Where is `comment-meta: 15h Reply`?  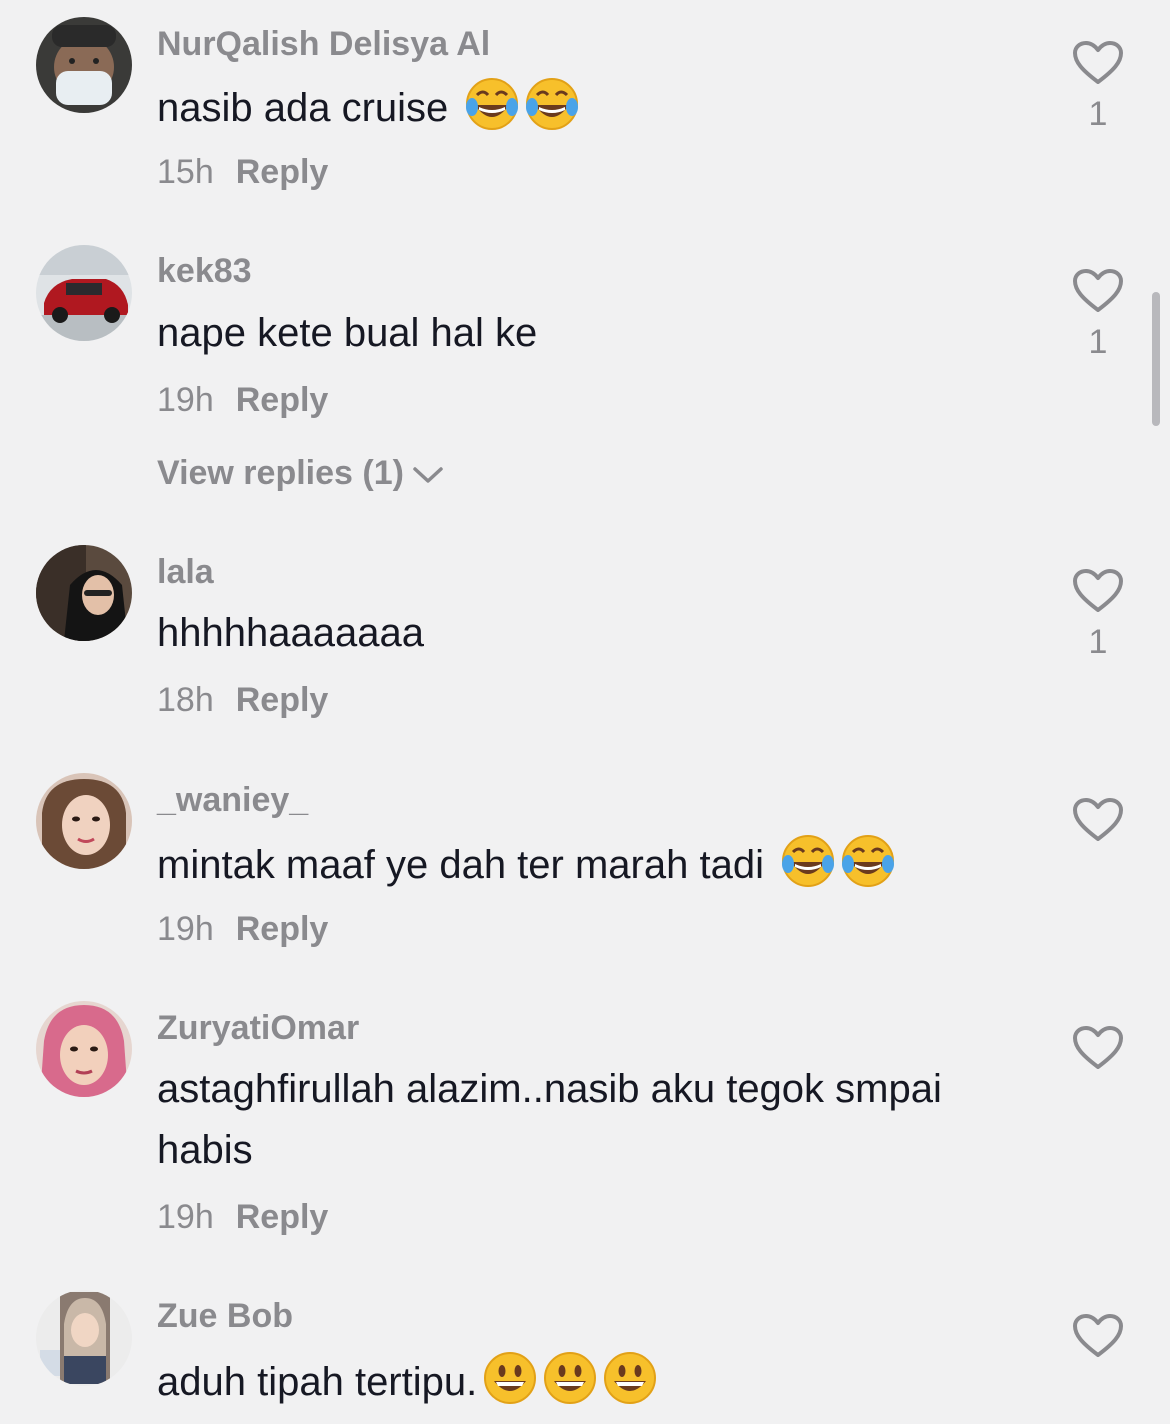
comment-meta: 15h Reply is located at coordinates (242, 172).